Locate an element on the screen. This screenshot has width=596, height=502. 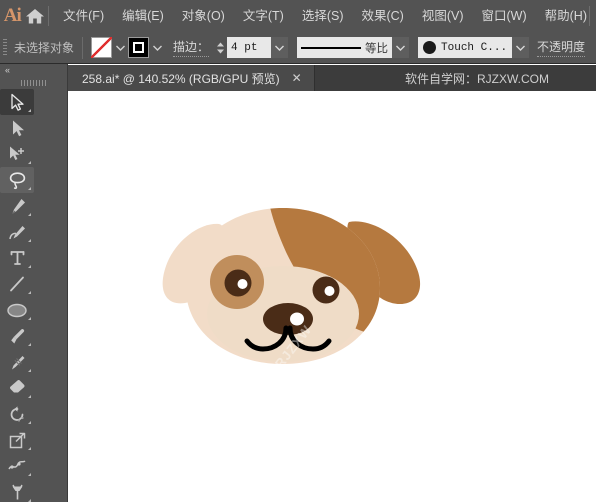
stroke-weight-label: 描边： is located at coordinates (191, 47).